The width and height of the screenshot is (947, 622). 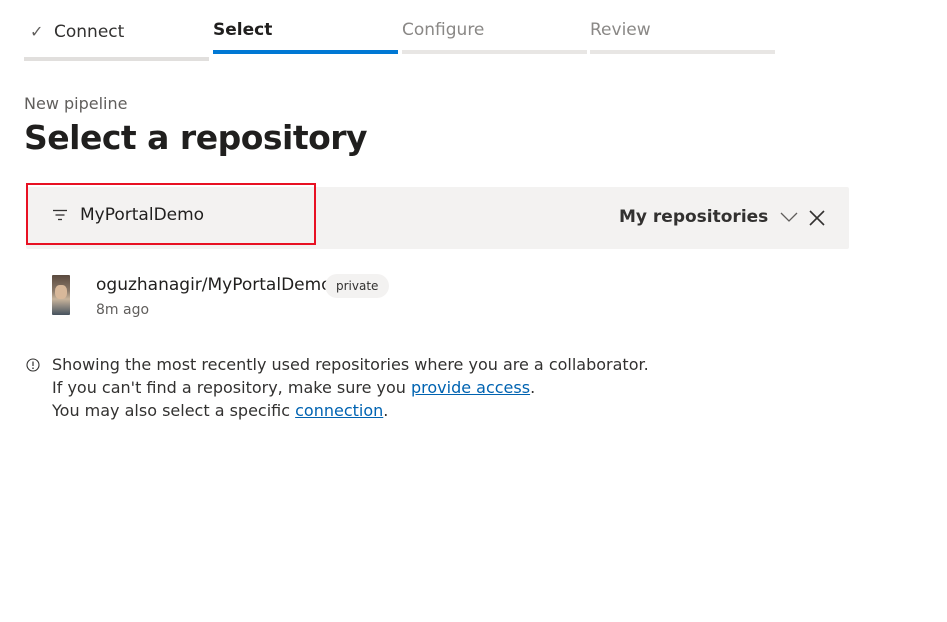 I want to click on info-line-3: You may also select a specific, so click(x=174, y=410).